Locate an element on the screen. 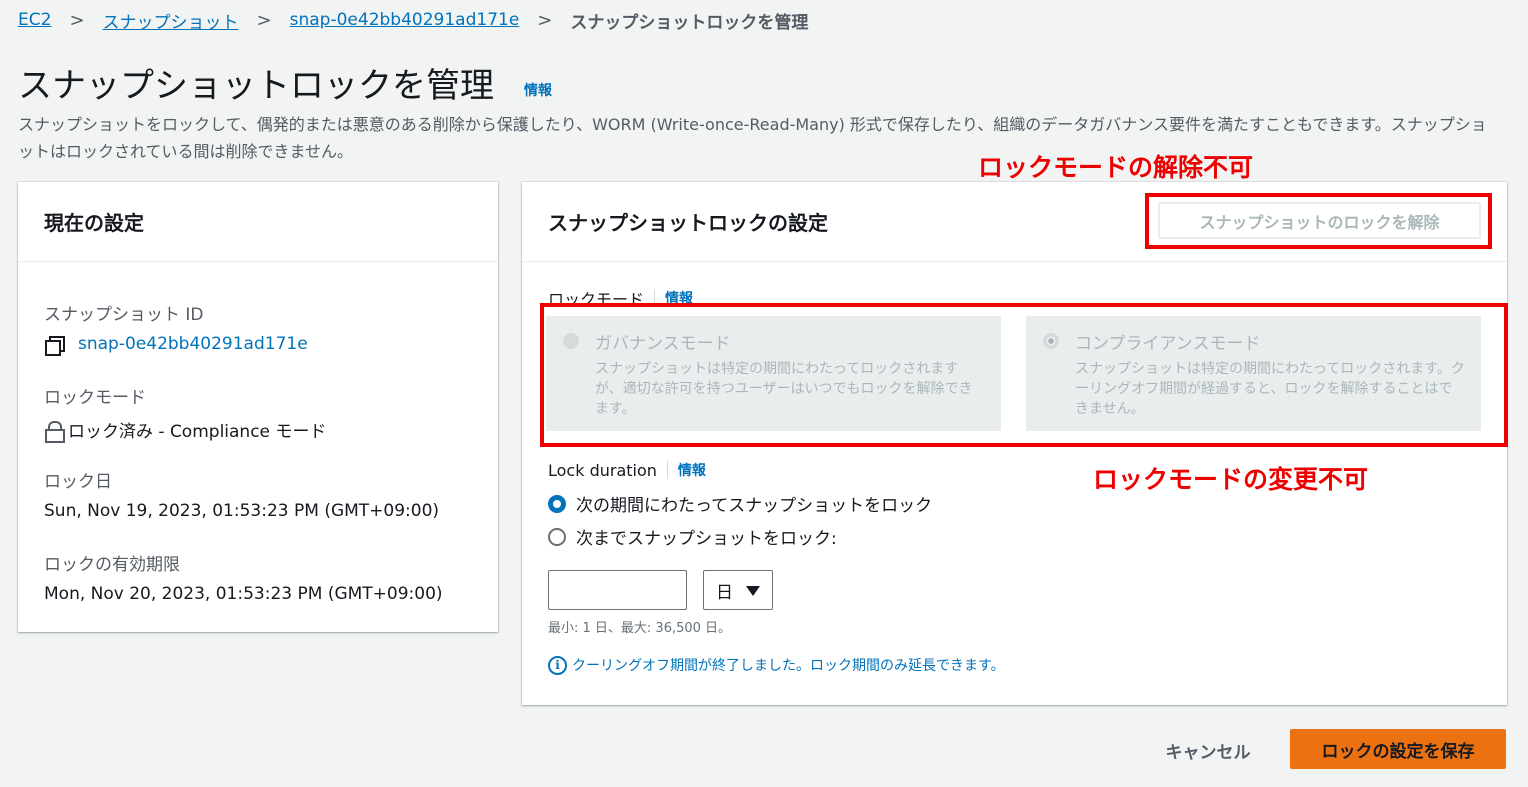 This screenshot has height=787, width=1528. annotation-box-unlock is located at coordinates (1318, 221).